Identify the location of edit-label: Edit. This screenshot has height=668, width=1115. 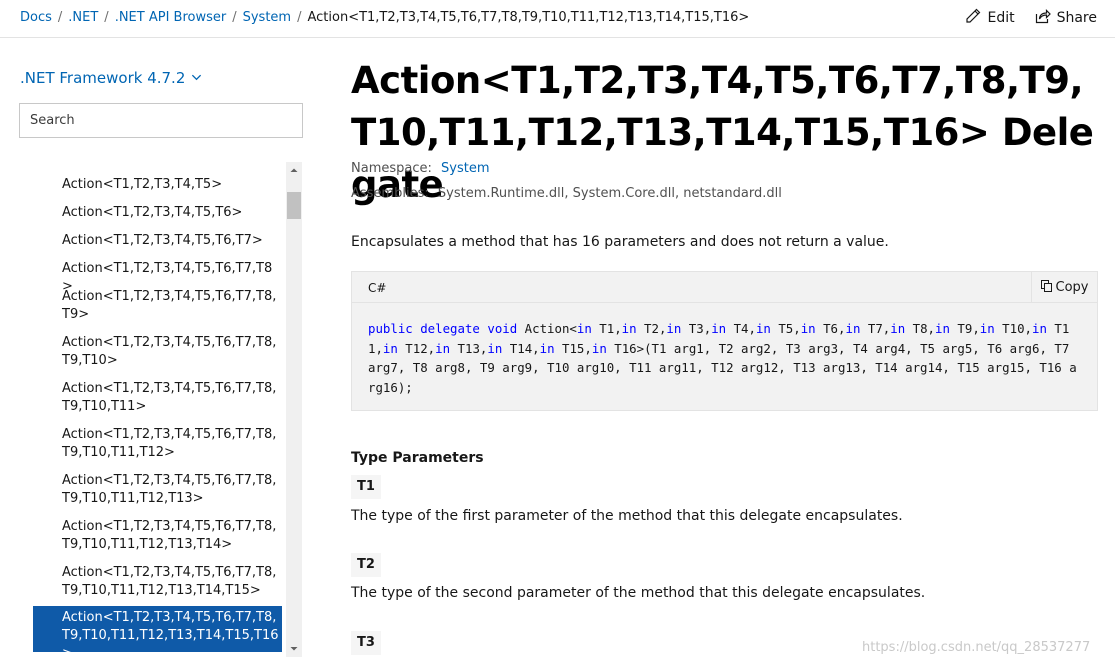
(1001, 18).